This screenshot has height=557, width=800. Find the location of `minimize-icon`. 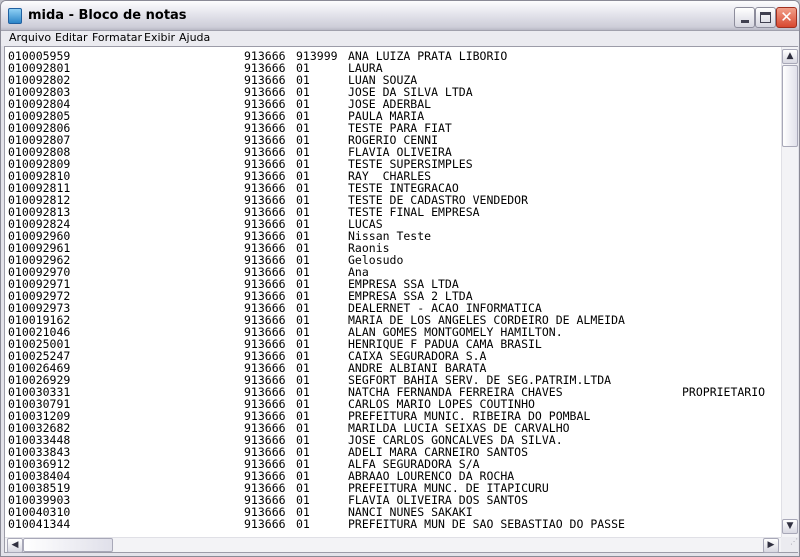

minimize-icon is located at coordinates (745, 21).